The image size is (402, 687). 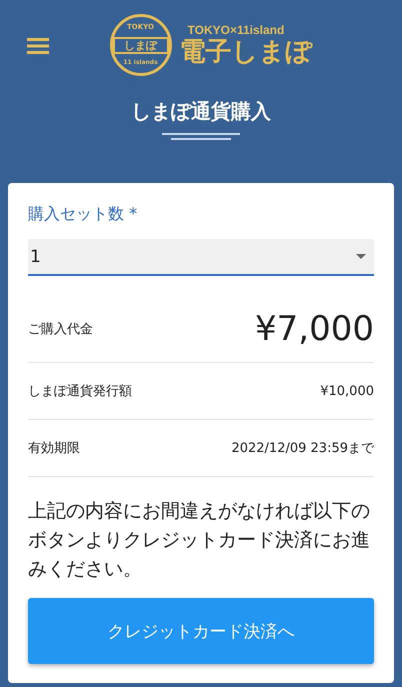 I want to click on page-title: しまぽ通貨購入, so click(x=201, y=111).